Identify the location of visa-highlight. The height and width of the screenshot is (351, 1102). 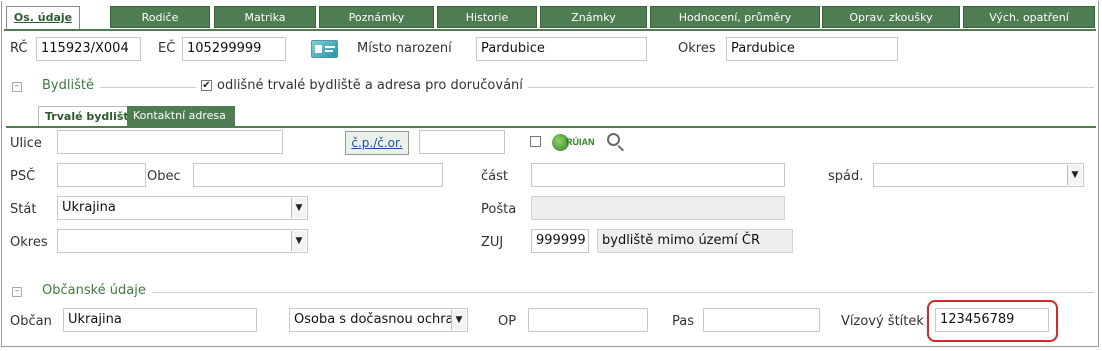
(992, 321).